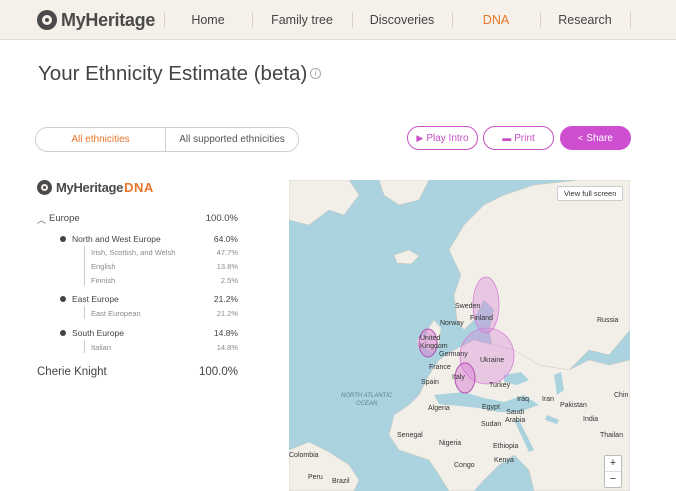 The width and height of the screenshot is (676, 491). What do you see at coordinates (581, 138) in the screenshot?
I see `share-icon: <` at bounding box center [581, 138].